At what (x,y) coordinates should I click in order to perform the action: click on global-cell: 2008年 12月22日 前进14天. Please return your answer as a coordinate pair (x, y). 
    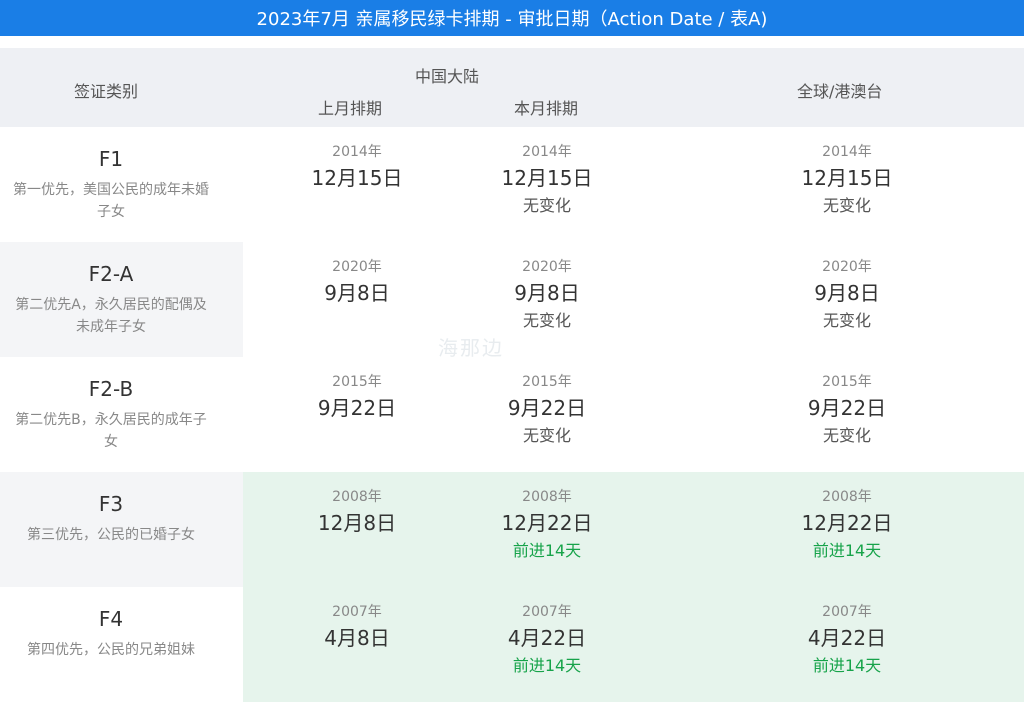
    Looking at the image, I should click on (847, 525).